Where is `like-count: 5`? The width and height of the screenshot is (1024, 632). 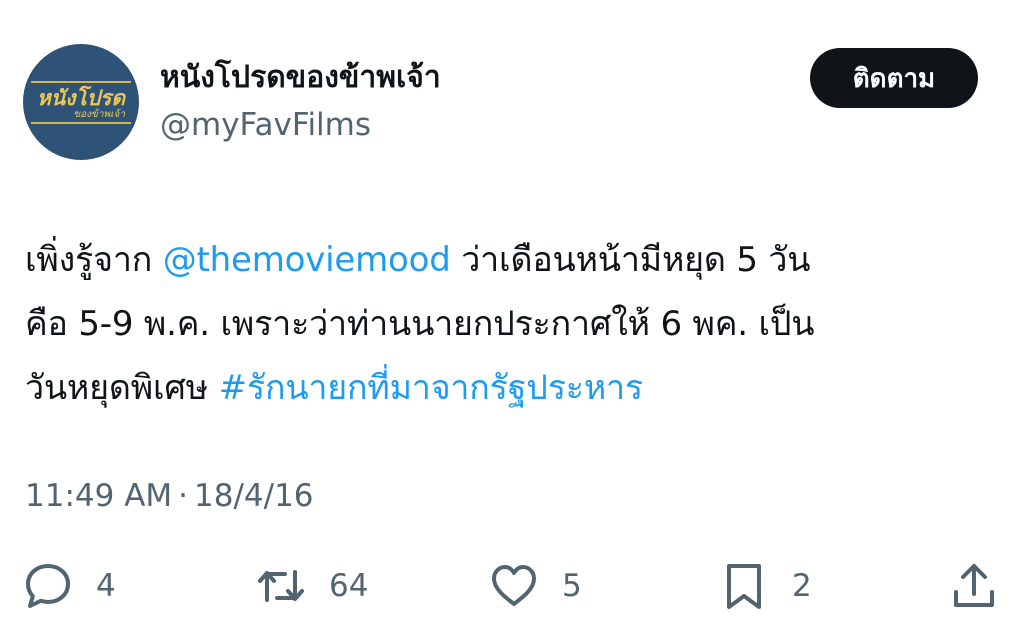
like-count: 5 is located at coordinates (572, 586).